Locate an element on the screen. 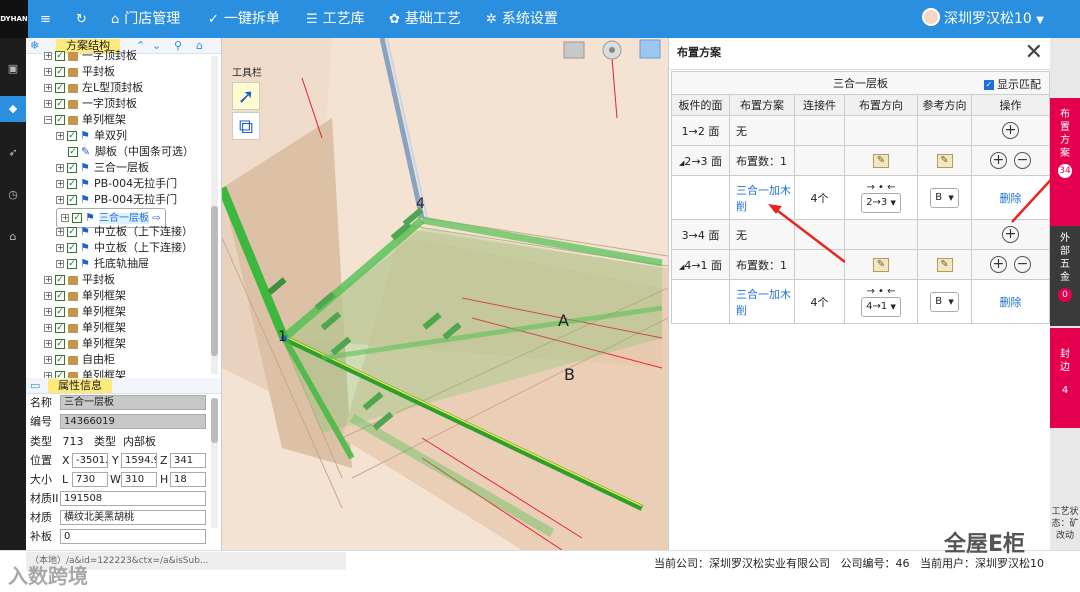 Image resolution: width=1080 pixels, height=592 pixels. tab-external-hardware: 外部五金 0 is located at coordinates (1065, 276).